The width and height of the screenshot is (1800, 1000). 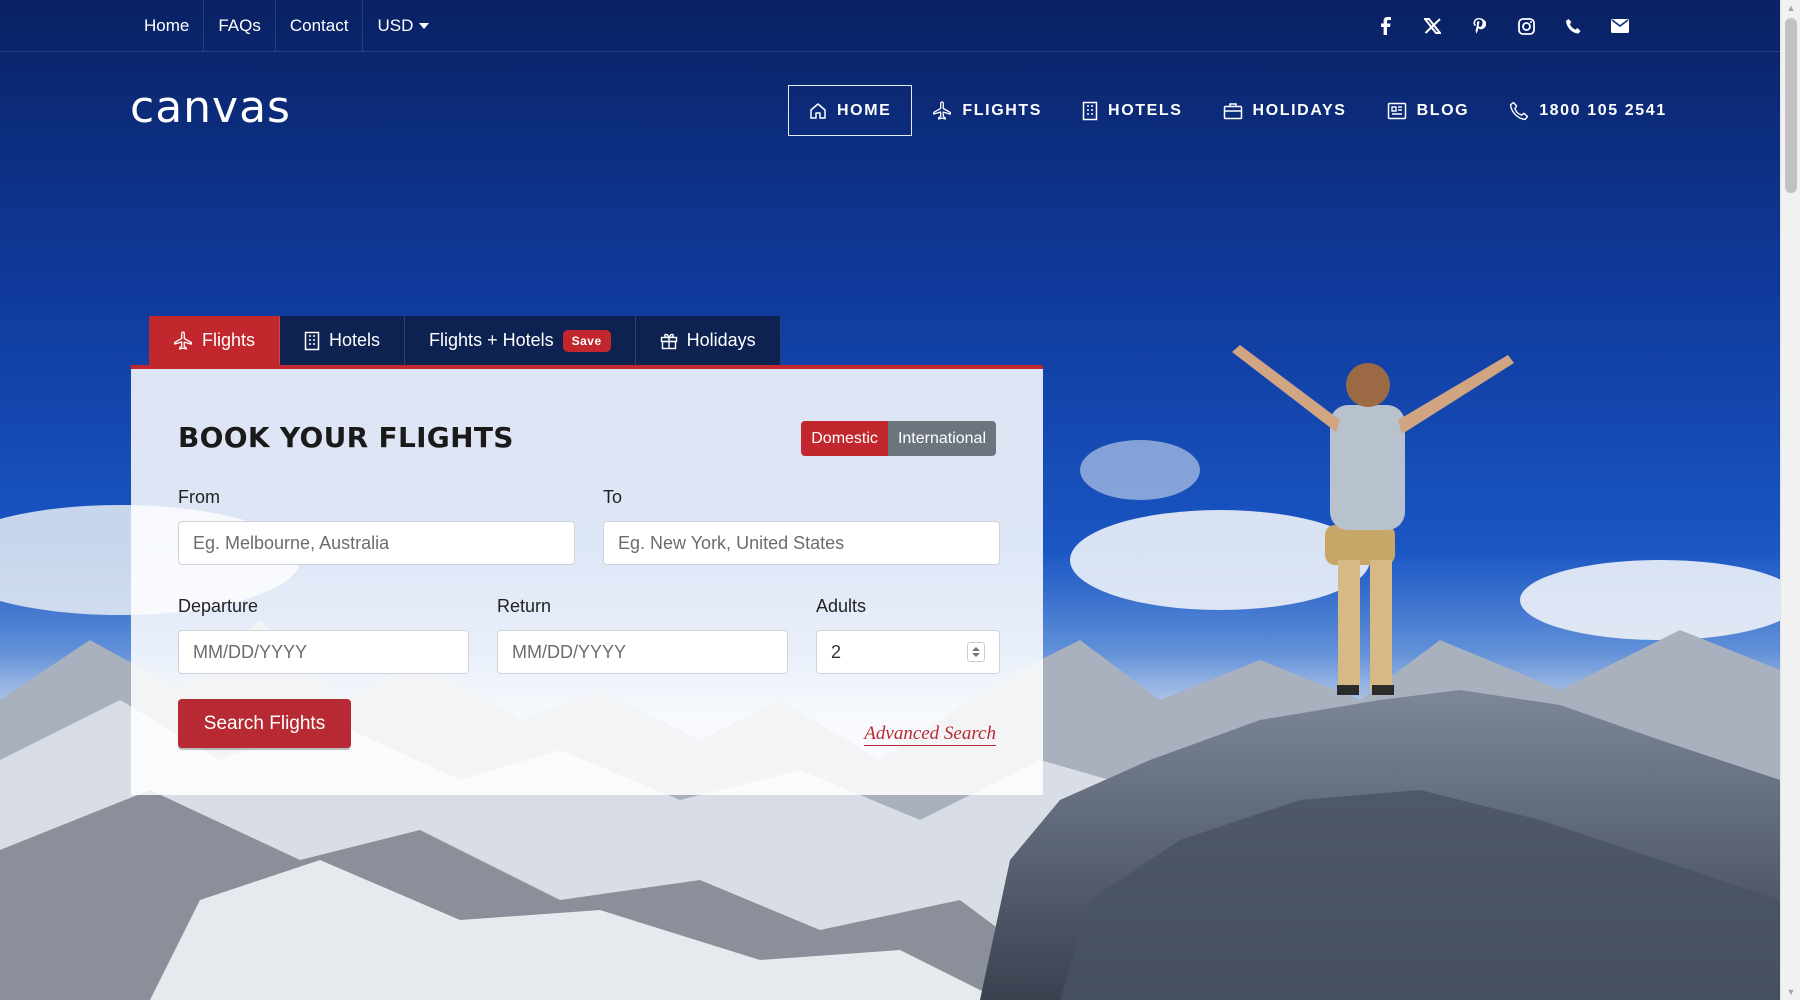 What do you see at coordinates (586, 340) in the screenshot?
I see `save-badge: Save` at bounding box center [586, 340].